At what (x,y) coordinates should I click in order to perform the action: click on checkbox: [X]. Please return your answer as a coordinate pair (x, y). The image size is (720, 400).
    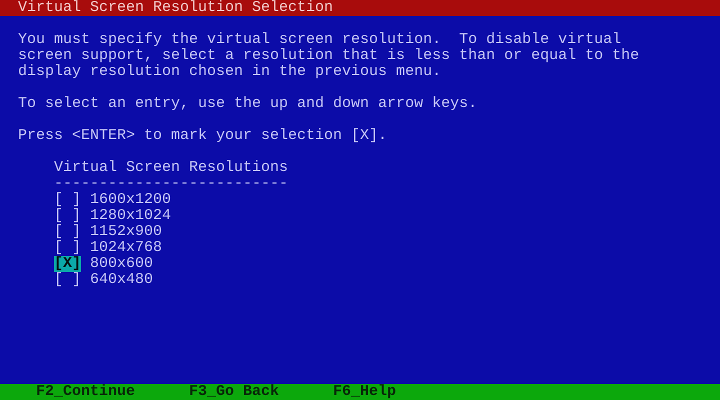
    Looking at the image, I should click on (68, 264).